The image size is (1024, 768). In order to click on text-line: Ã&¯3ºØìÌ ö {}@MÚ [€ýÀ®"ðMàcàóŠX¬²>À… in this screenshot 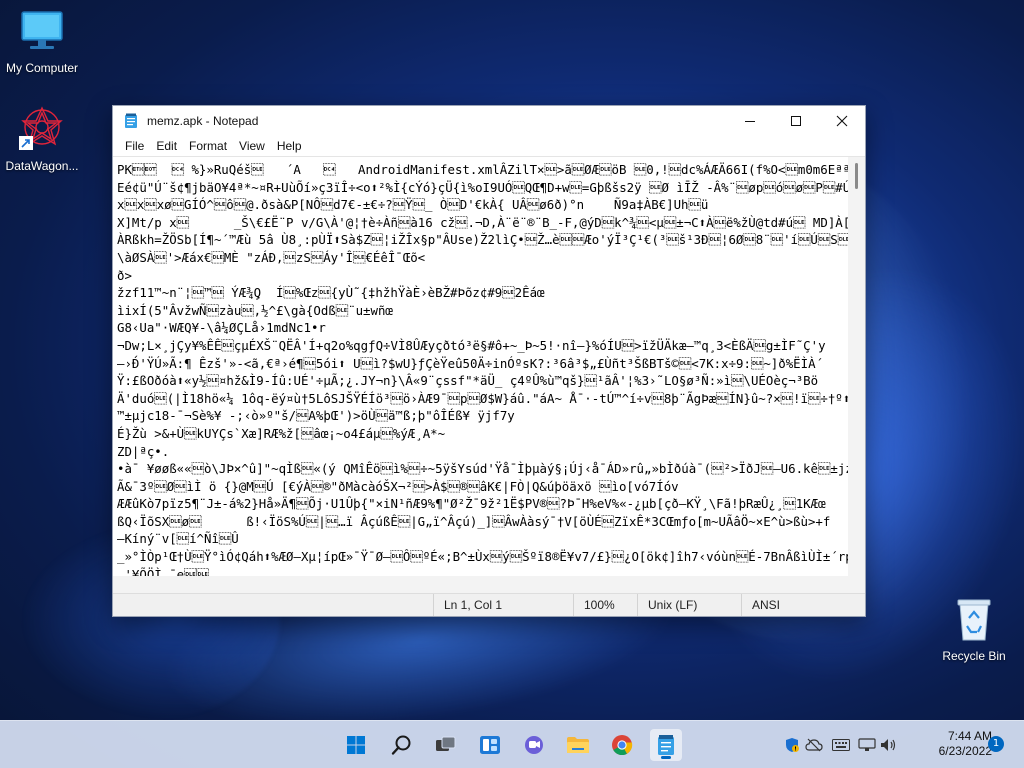, I will do `click(398, 486)`.